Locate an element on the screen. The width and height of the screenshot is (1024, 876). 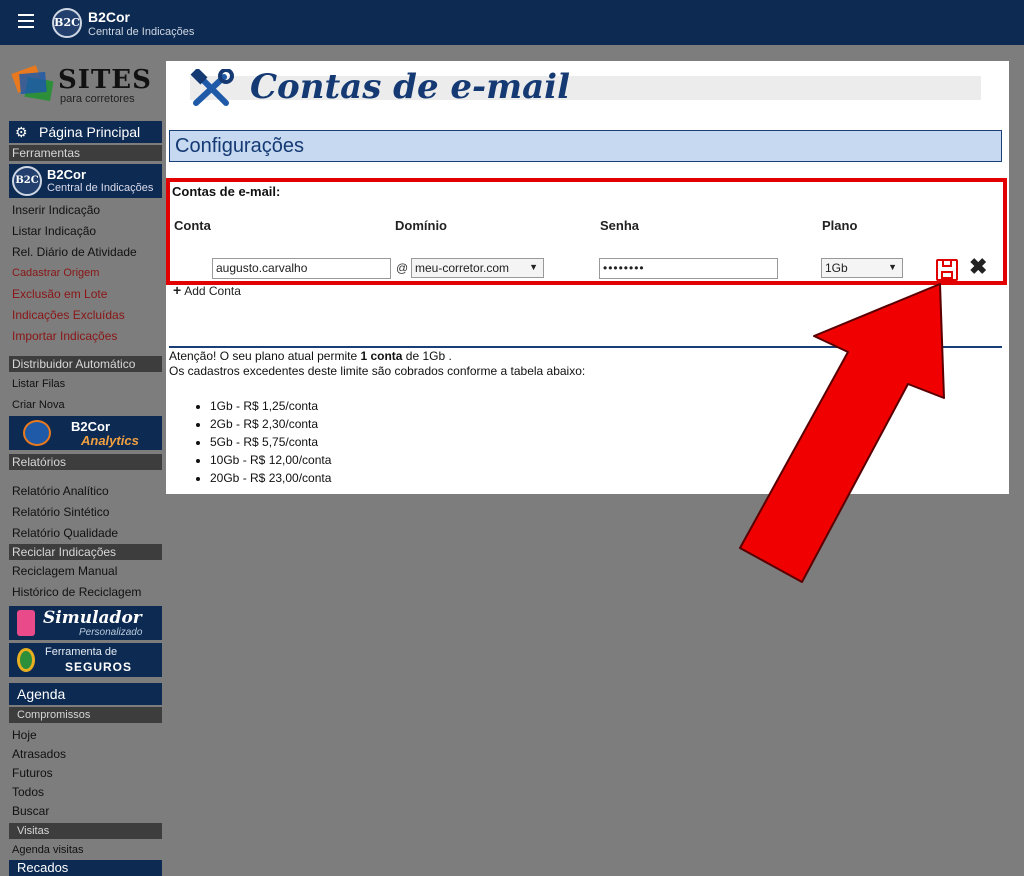
sidebar-item-recados: Recados is located at coordinates (85, 868).